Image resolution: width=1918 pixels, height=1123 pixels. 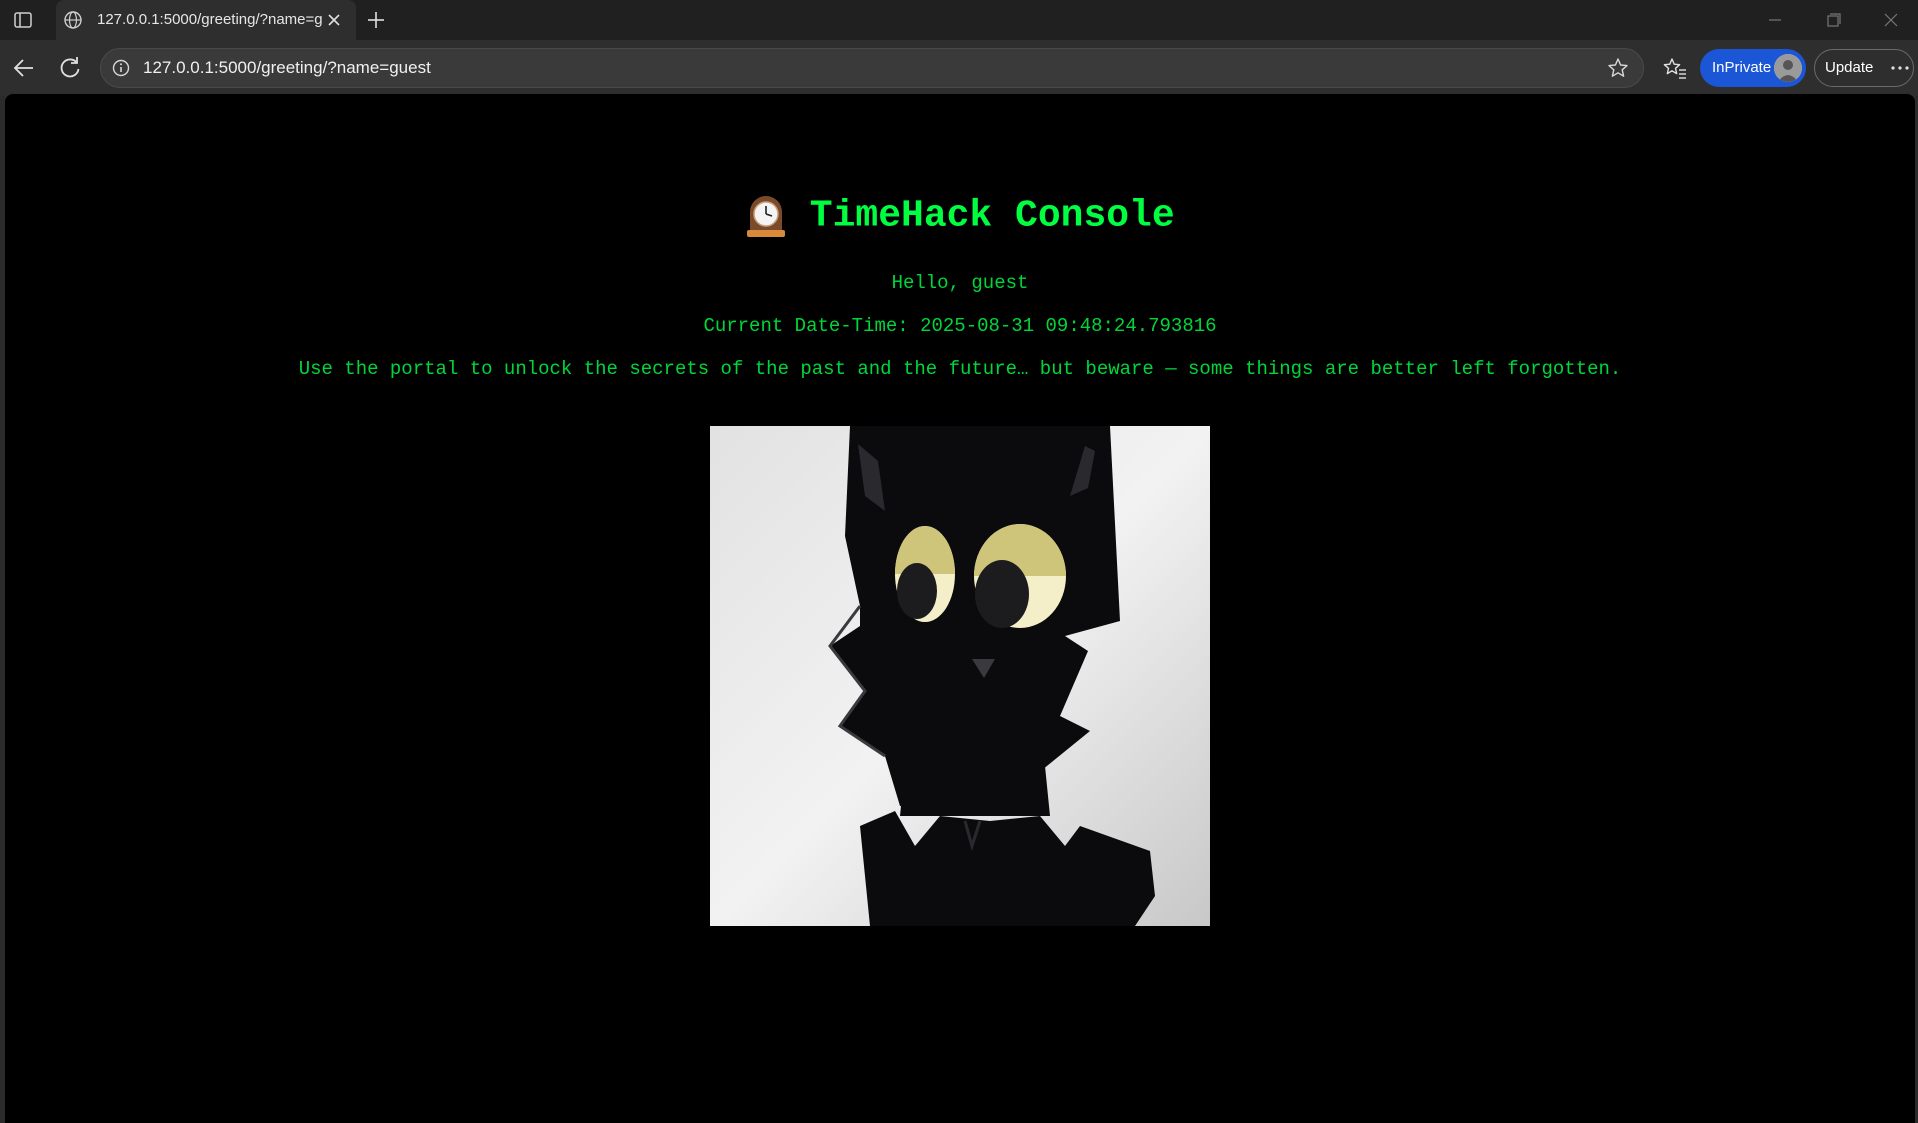 What do you see at coordinates (1618, 68) in the screenshot?
I see `star-icon` at bounding box center [1618, 68].